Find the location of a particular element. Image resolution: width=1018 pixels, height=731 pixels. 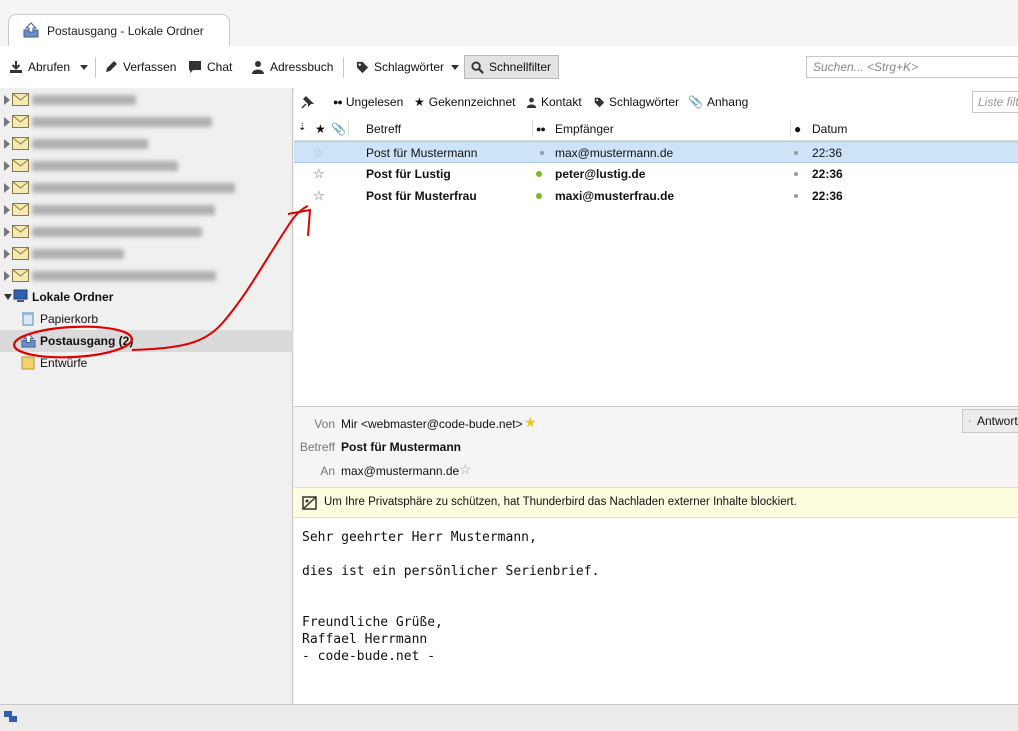

quick-filter-button: Schnellfilter is located at coordinates (511, 67).